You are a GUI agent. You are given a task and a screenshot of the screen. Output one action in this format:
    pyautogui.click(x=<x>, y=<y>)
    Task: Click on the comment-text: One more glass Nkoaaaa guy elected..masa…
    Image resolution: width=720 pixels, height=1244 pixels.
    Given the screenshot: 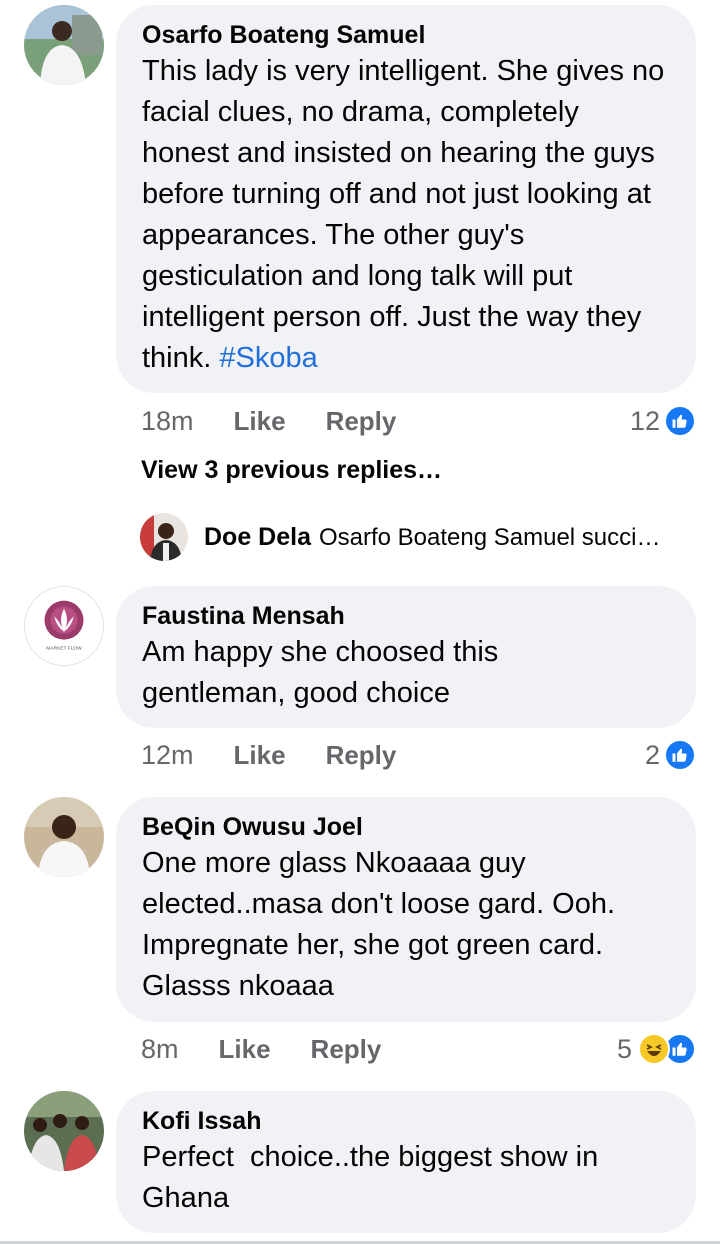 What is the action you would take?
    pyautogui.click(x=379, y=924)
    